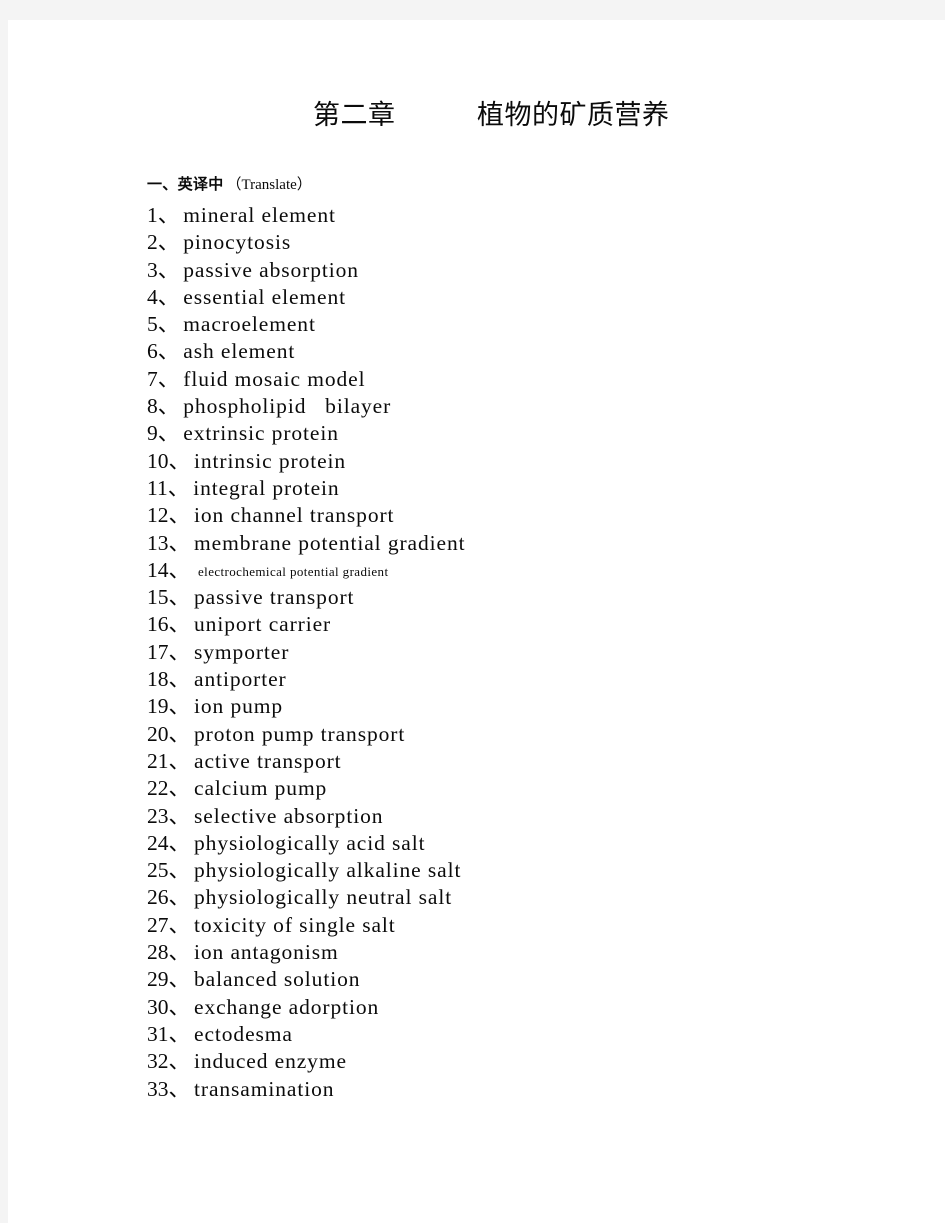 Image resolution: width=945 pixels, height=1223 pixels. I want to click on term-list-item: 25、 physiologically alkaline salt, so click(527, 870).